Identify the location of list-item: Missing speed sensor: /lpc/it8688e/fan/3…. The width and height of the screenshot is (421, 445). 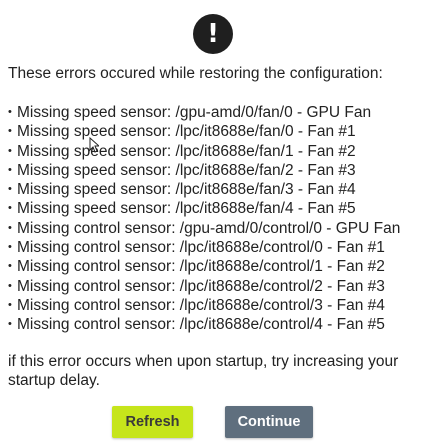
(214, 189).